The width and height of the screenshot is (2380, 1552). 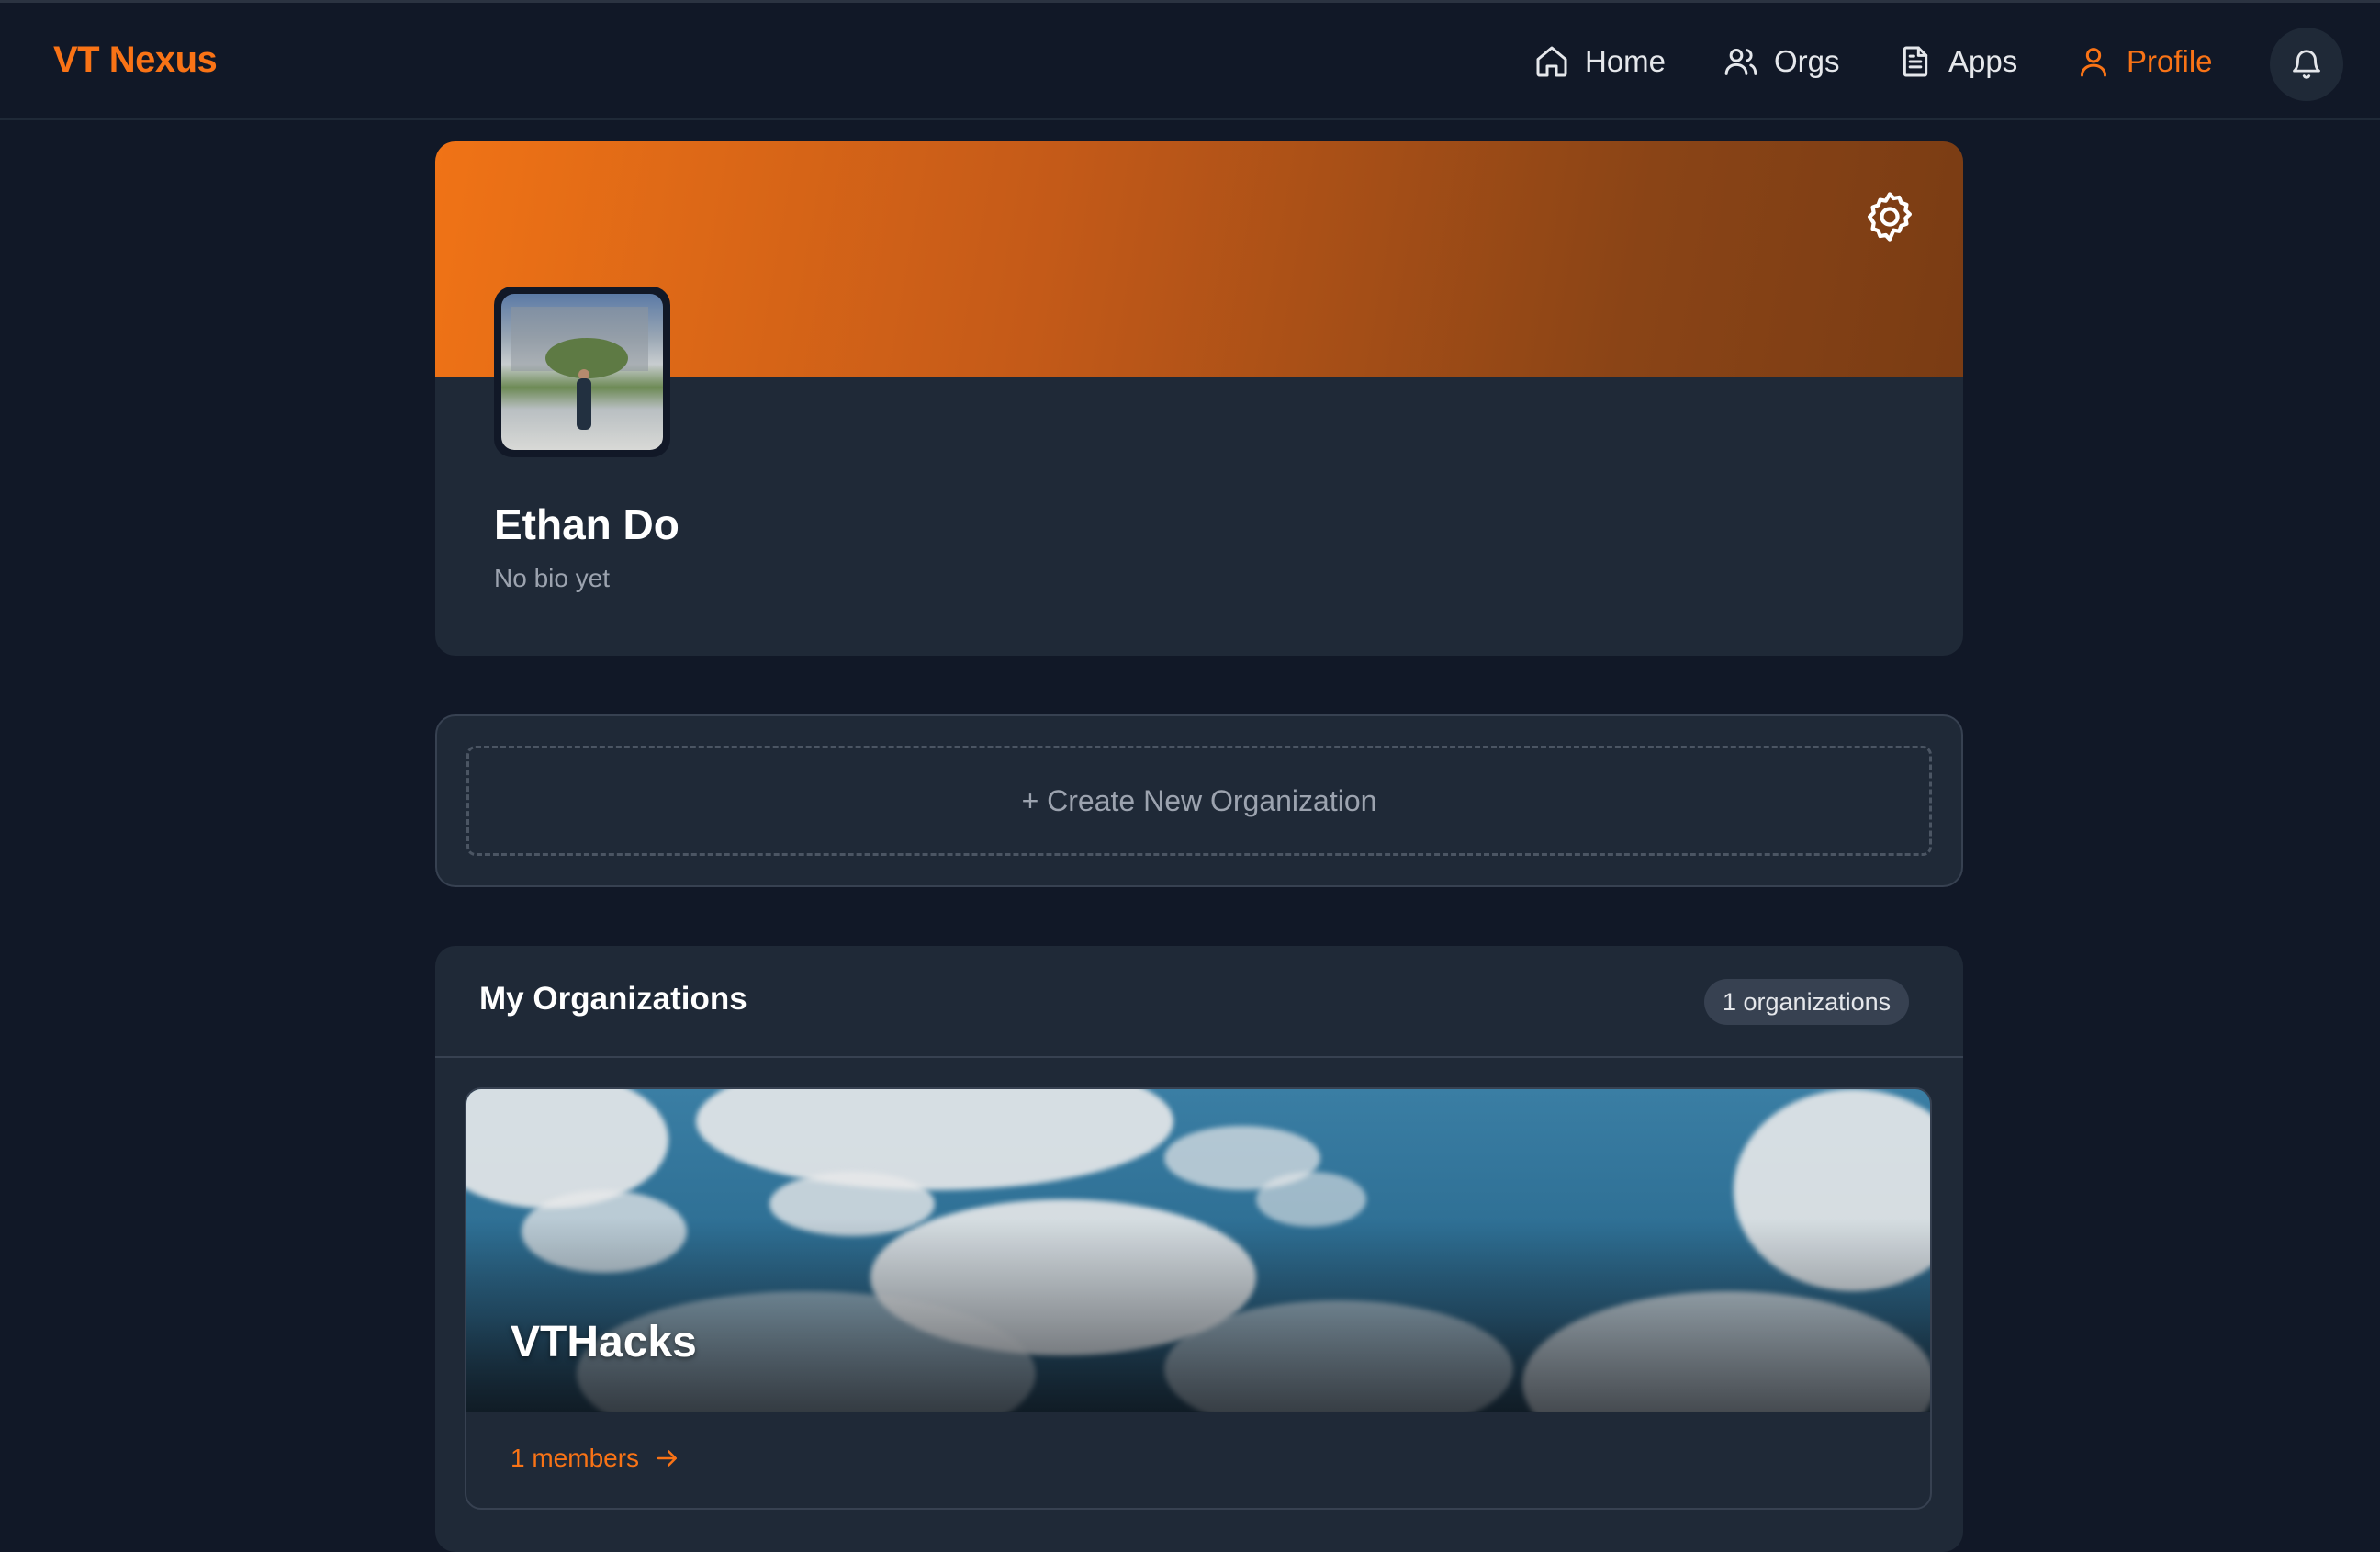 I want to click on arrow-right-icon, so click(x=667, y=1458).